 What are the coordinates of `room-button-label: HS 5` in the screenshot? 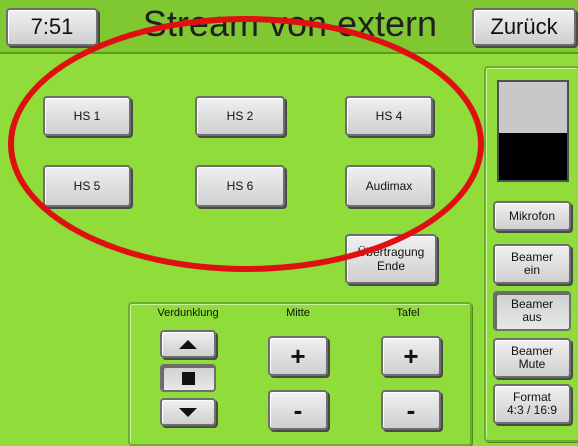 It's located at (87, 186).